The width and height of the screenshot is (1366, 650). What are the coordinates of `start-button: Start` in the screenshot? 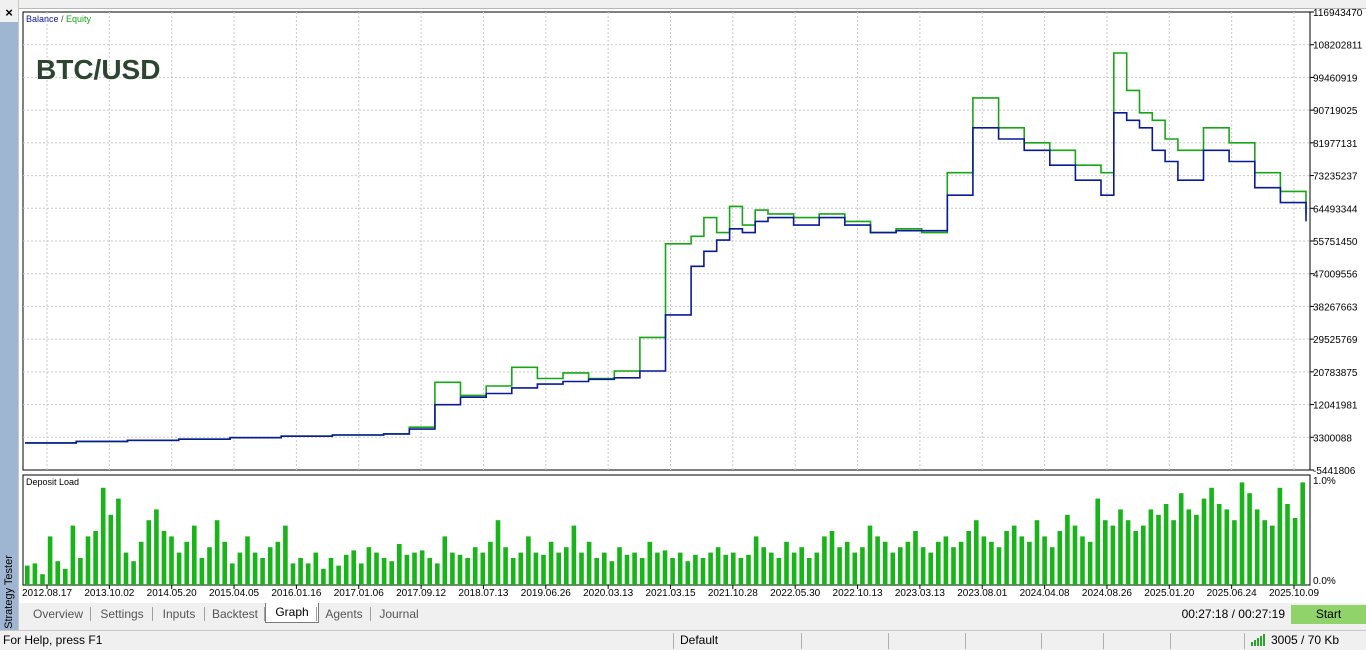 It's located at (1328, 614).